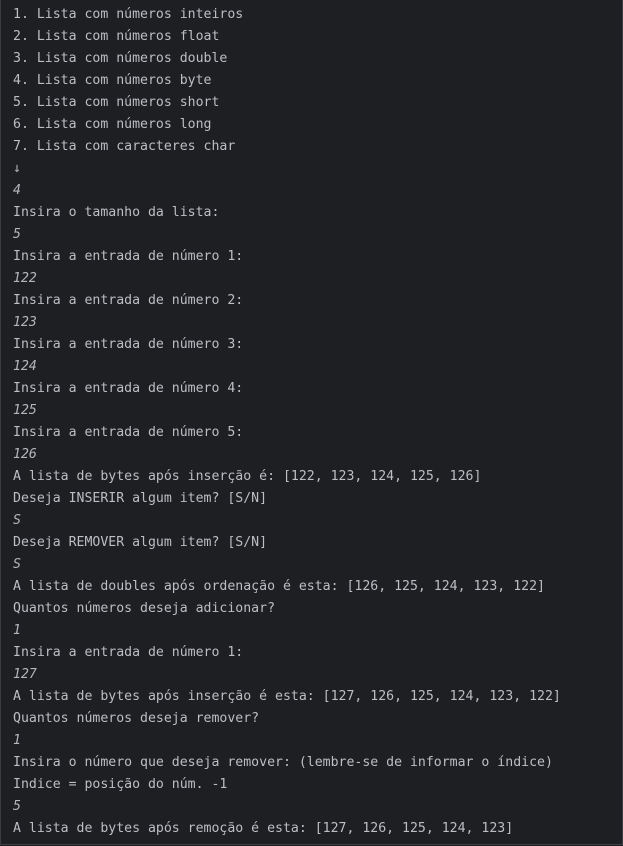  What do you see at coordinates (128, 344) in the screenshot?
I see `console-output-line: Insira a entrada de número 3:` at bounding box center [128, 344].